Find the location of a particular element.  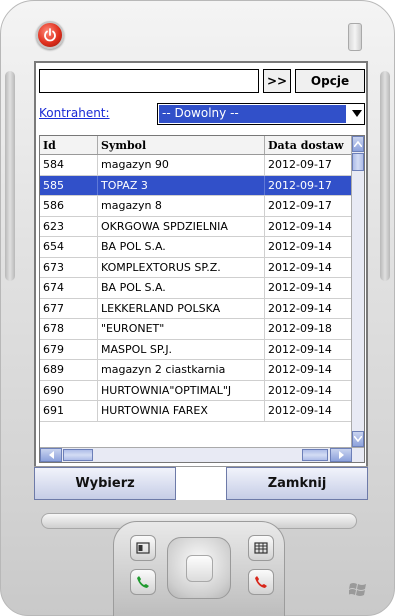

chevron-up-icon is located at coordinates (358, 144).